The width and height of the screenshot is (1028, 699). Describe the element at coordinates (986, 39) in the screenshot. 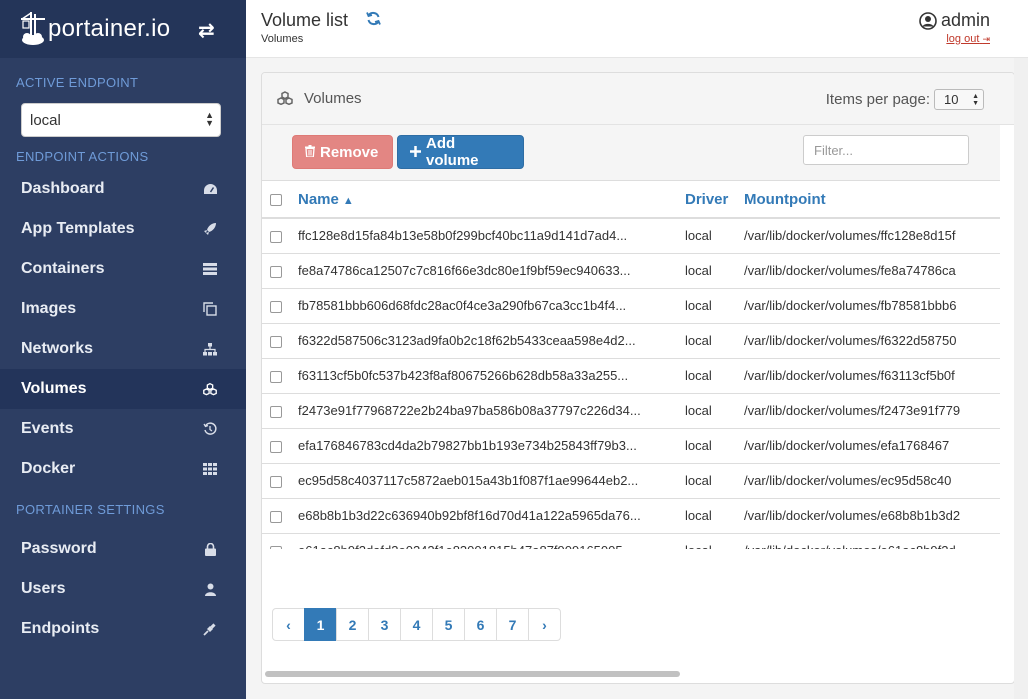

I see `sign-out-icon: ⇥` at that location.